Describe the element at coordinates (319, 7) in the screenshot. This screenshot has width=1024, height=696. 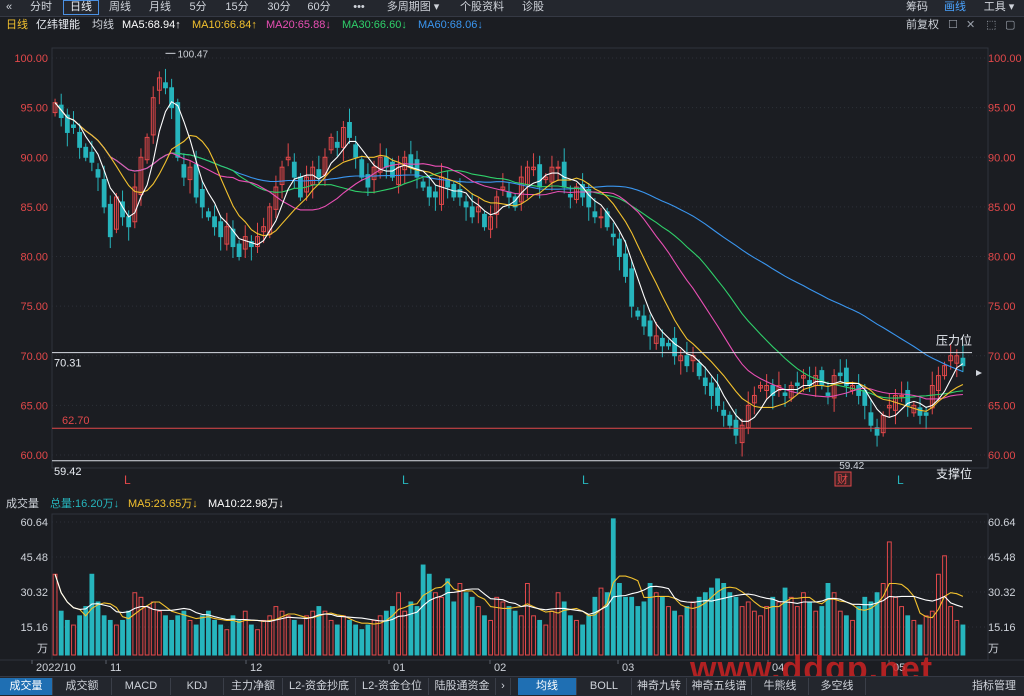
I see `tab-60min: 60分` at that location.